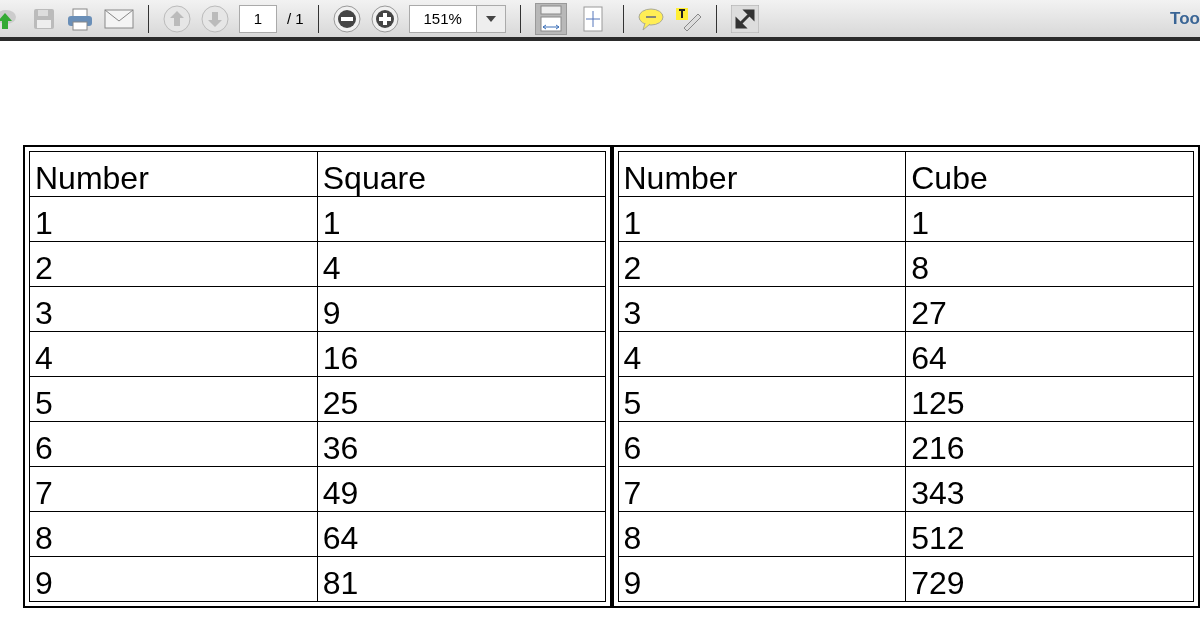 The height and width of the screenshot is (630, 1200). I want to click on mail-icon, so click(119, 18).